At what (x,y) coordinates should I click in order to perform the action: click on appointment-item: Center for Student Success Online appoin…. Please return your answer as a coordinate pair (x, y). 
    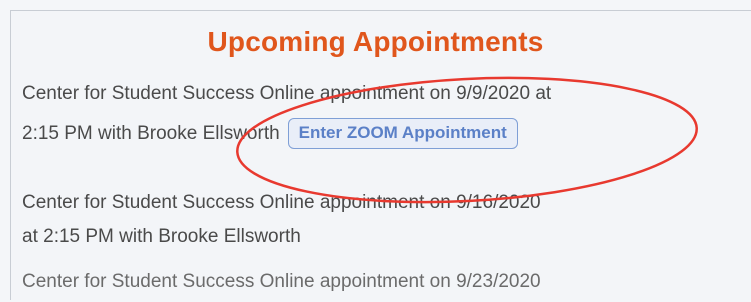
    Looking at the image, I should click on (281, 282).